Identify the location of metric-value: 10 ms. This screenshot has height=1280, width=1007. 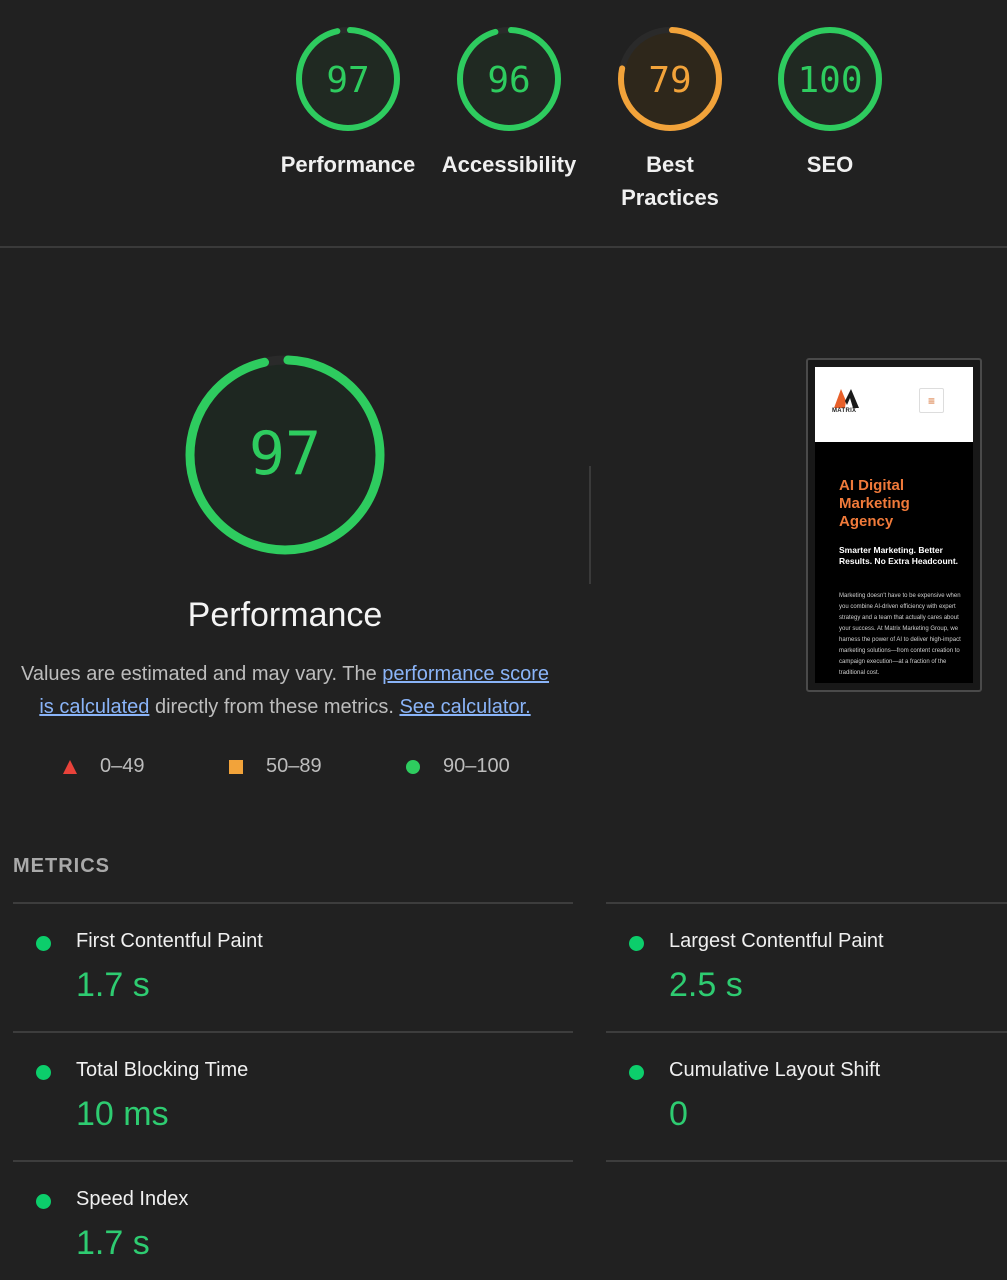
(122, 1114).